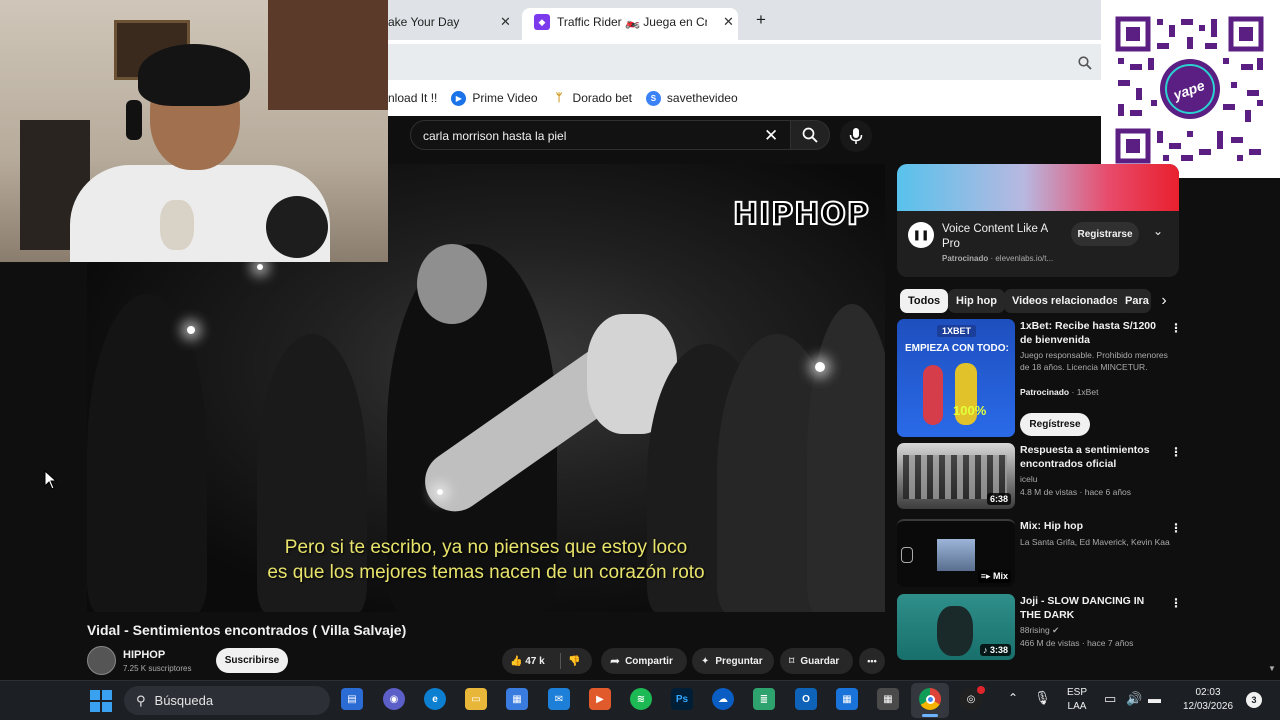 The height and width of the screenshot is (720, 1280). What do you see at coordinates (1085, 63) in the screenshot?
I see `search-icon` at bounding box center [1085, 63].